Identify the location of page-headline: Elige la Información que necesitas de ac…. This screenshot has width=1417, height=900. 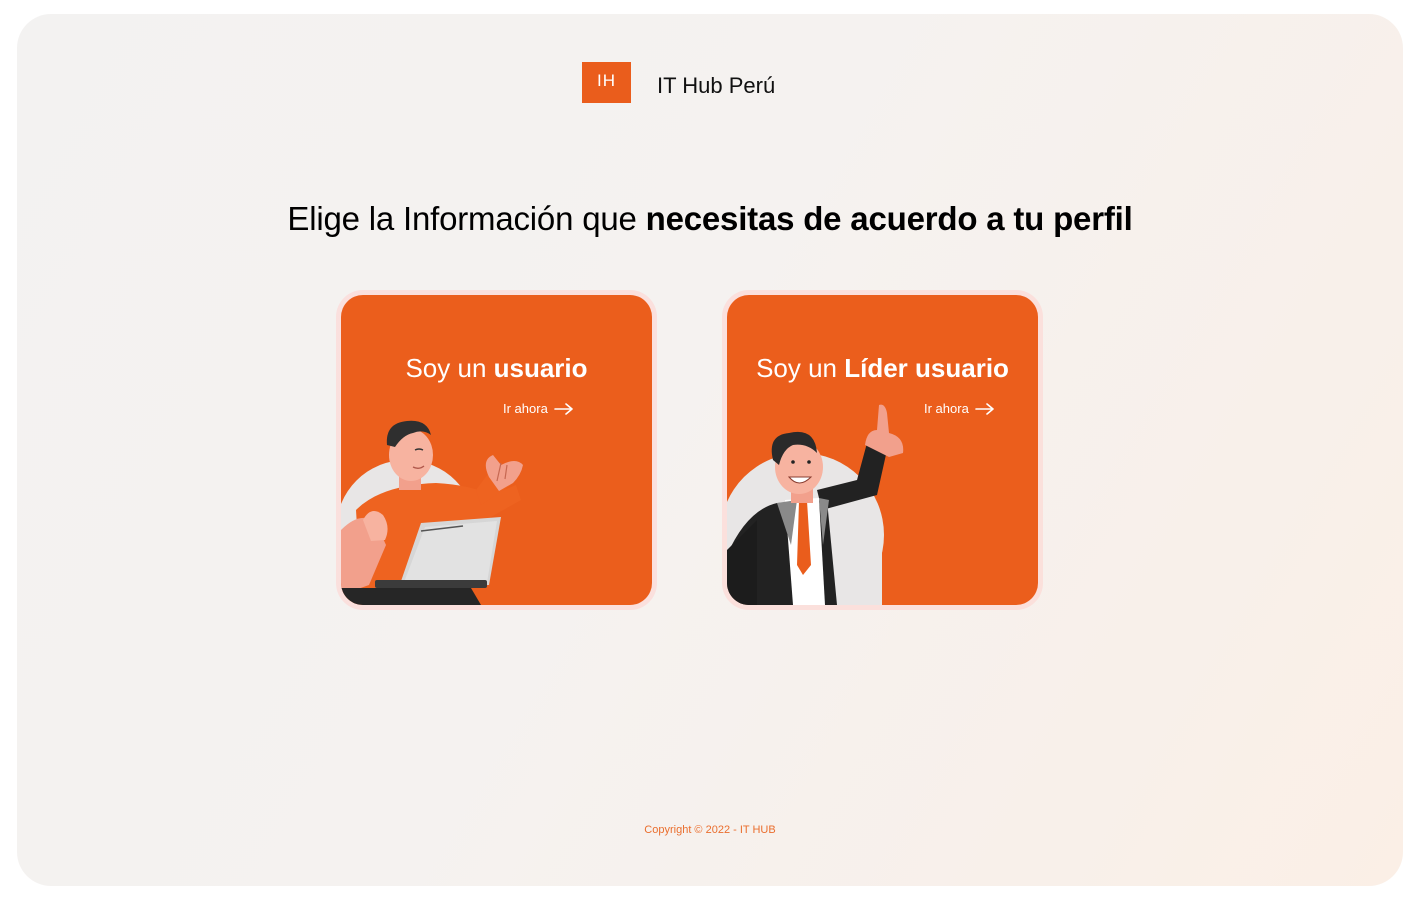
(710, 219).